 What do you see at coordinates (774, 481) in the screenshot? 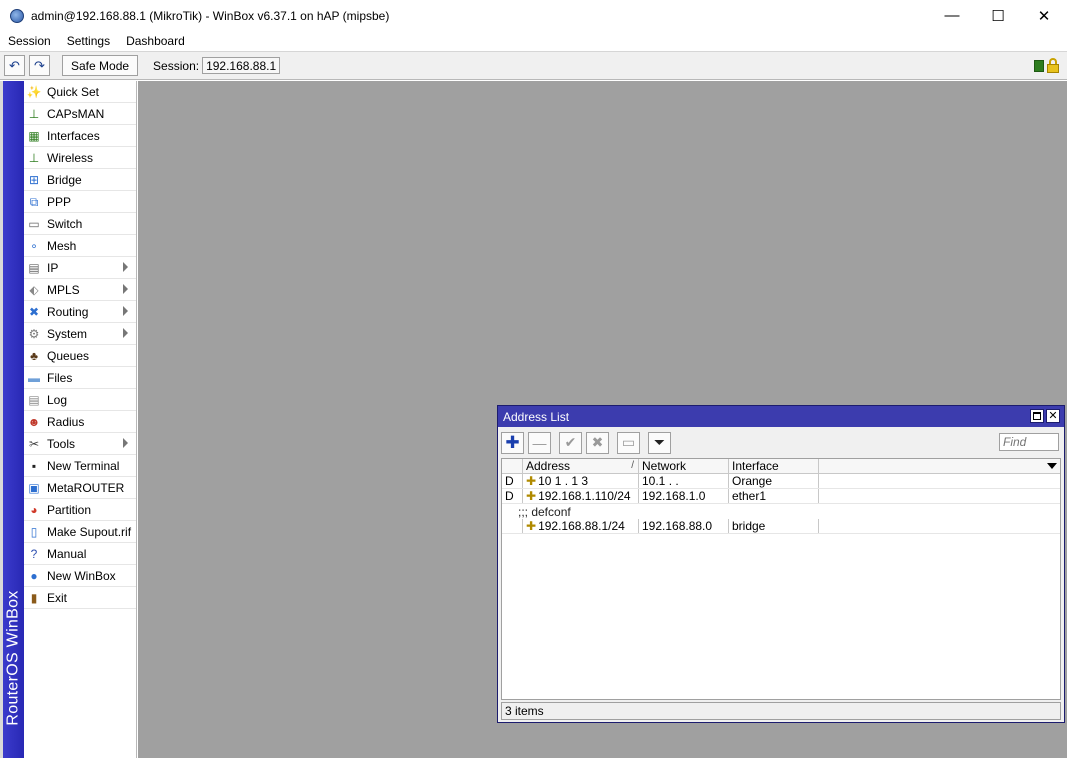
I see `row-interface: Orange` at bounding box center [774, 481].